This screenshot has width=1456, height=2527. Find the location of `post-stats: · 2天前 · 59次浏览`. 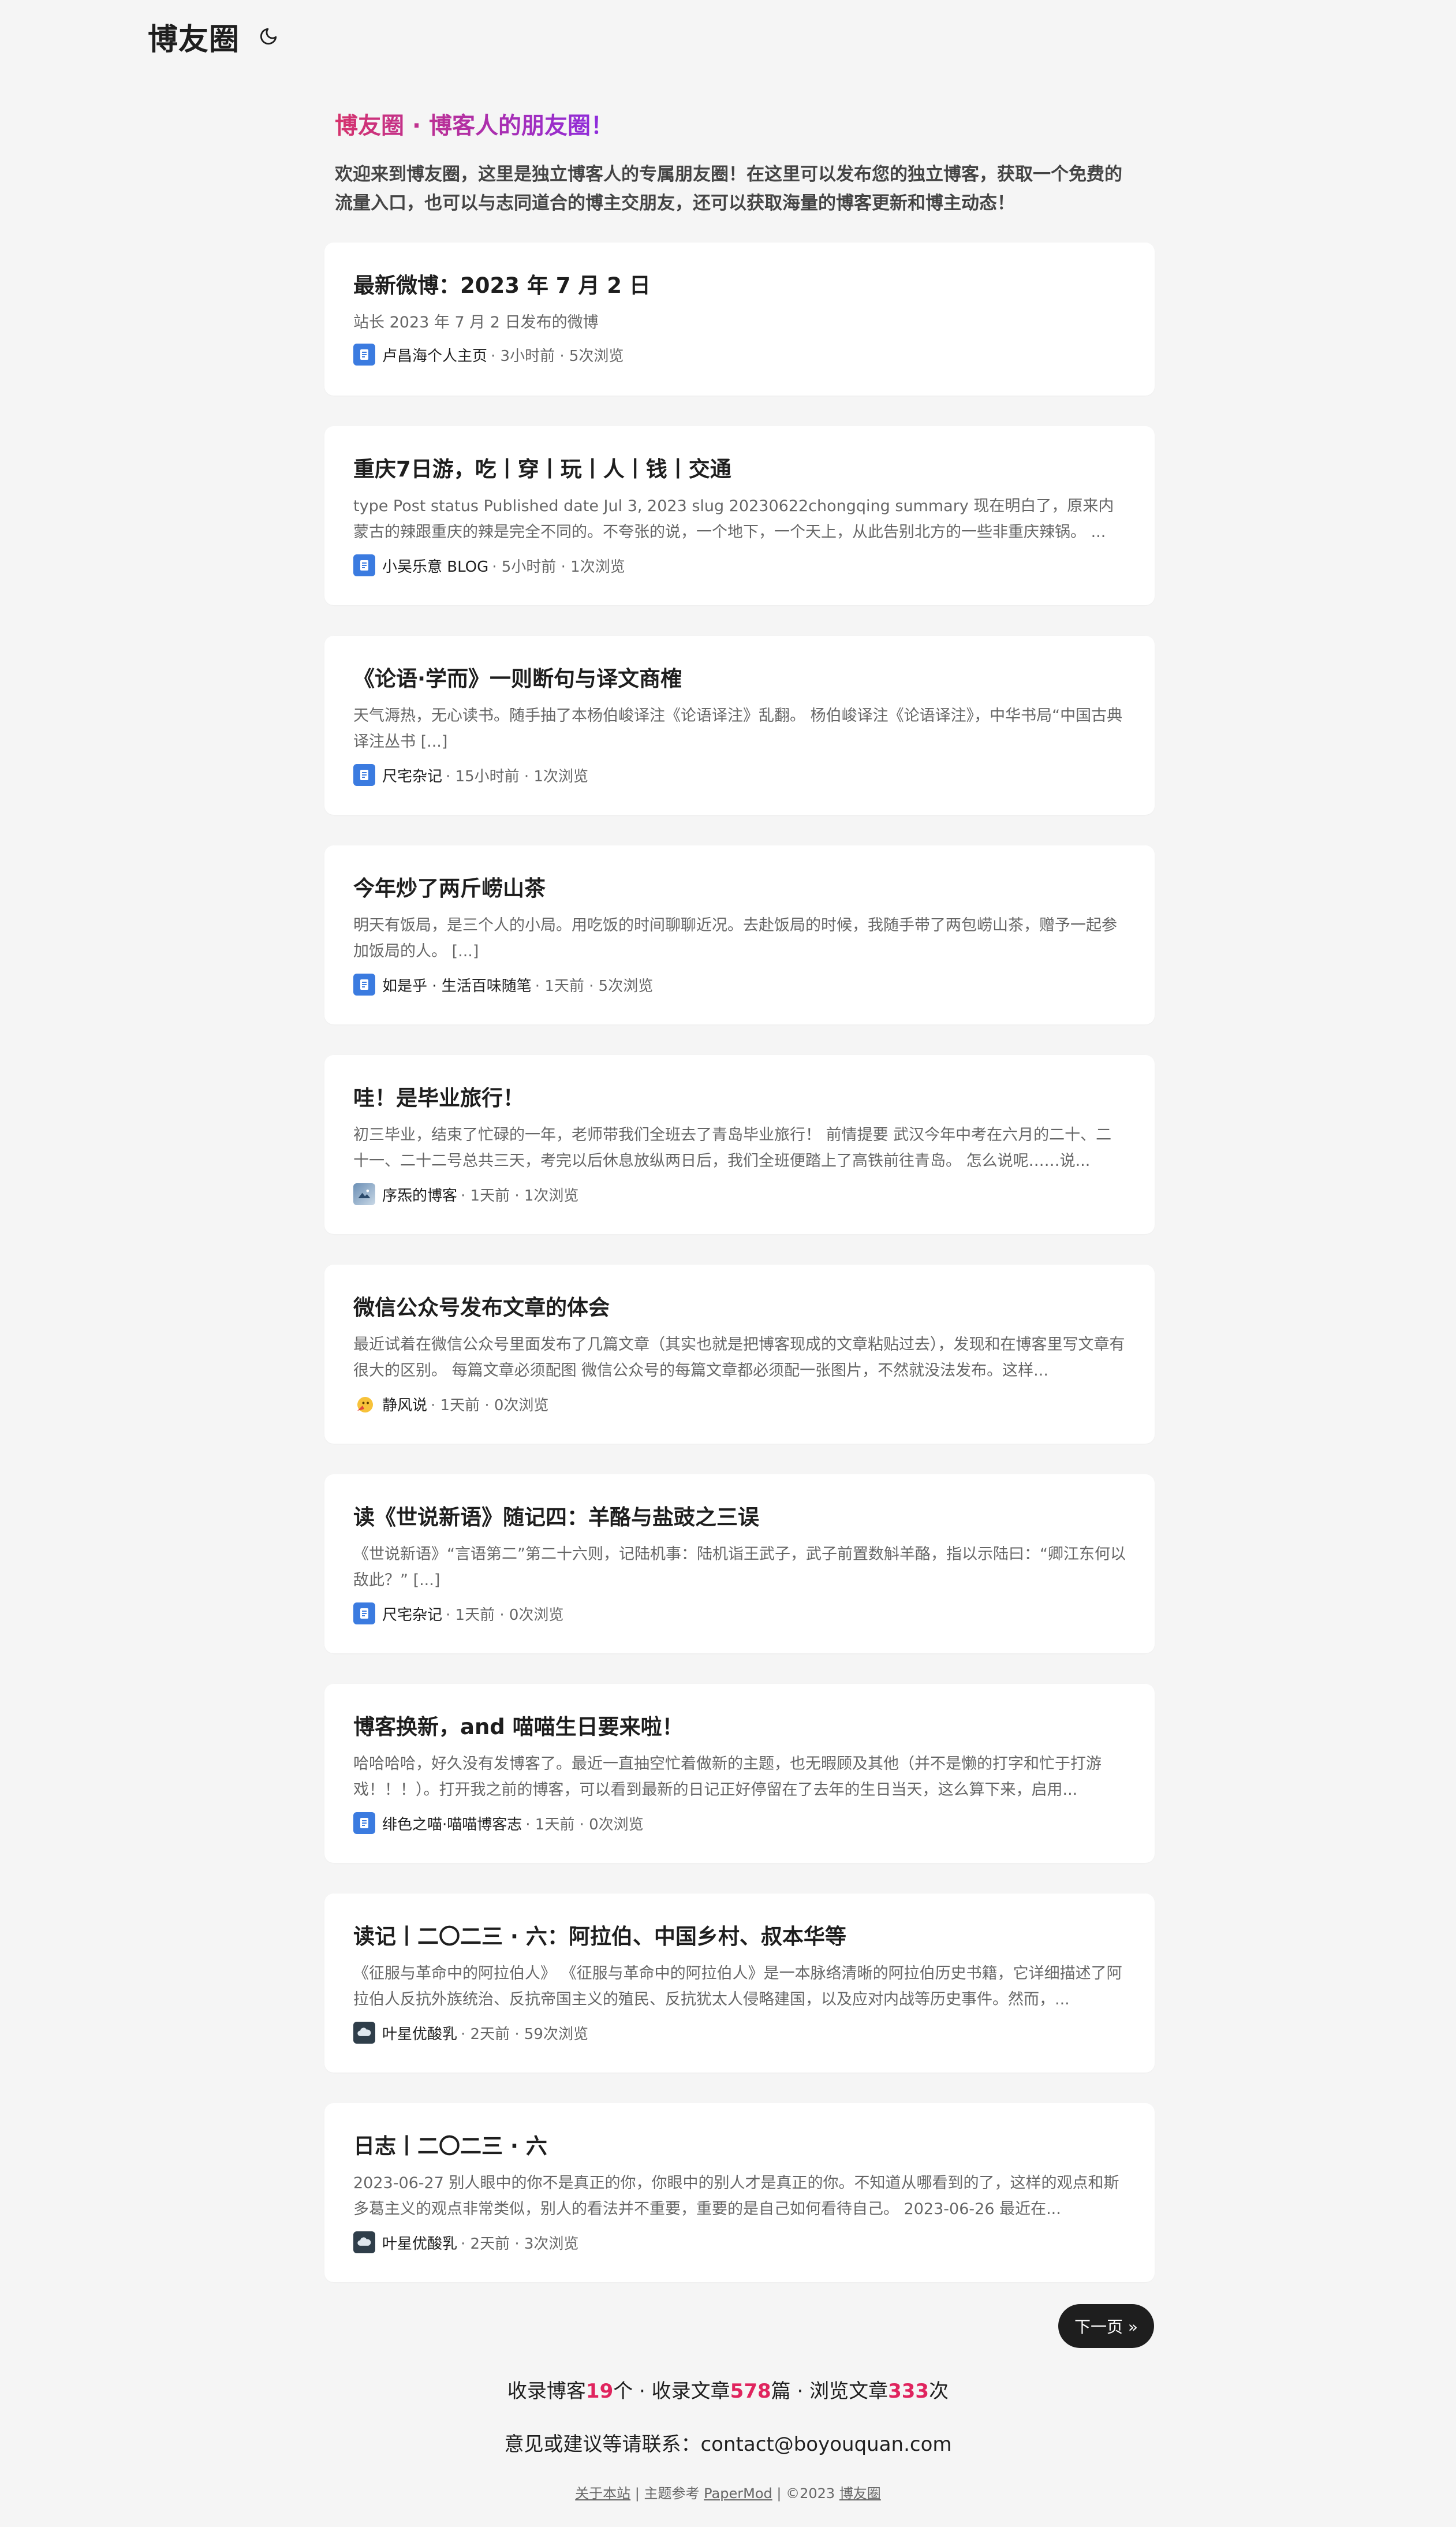

post-stats: · 2天前 · 59次浏览 is located at coordinates (524, 2034).